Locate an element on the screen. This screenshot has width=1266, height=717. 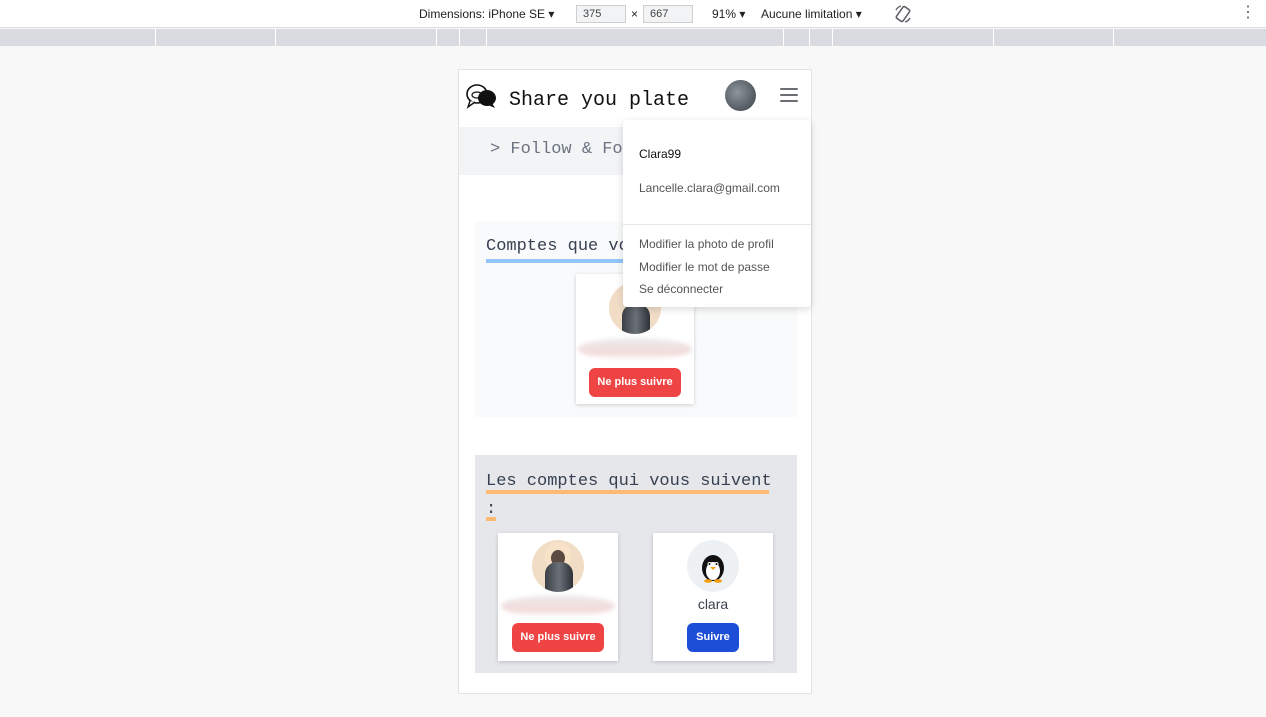
height-input: 667 is located at coordinates (668, 14).